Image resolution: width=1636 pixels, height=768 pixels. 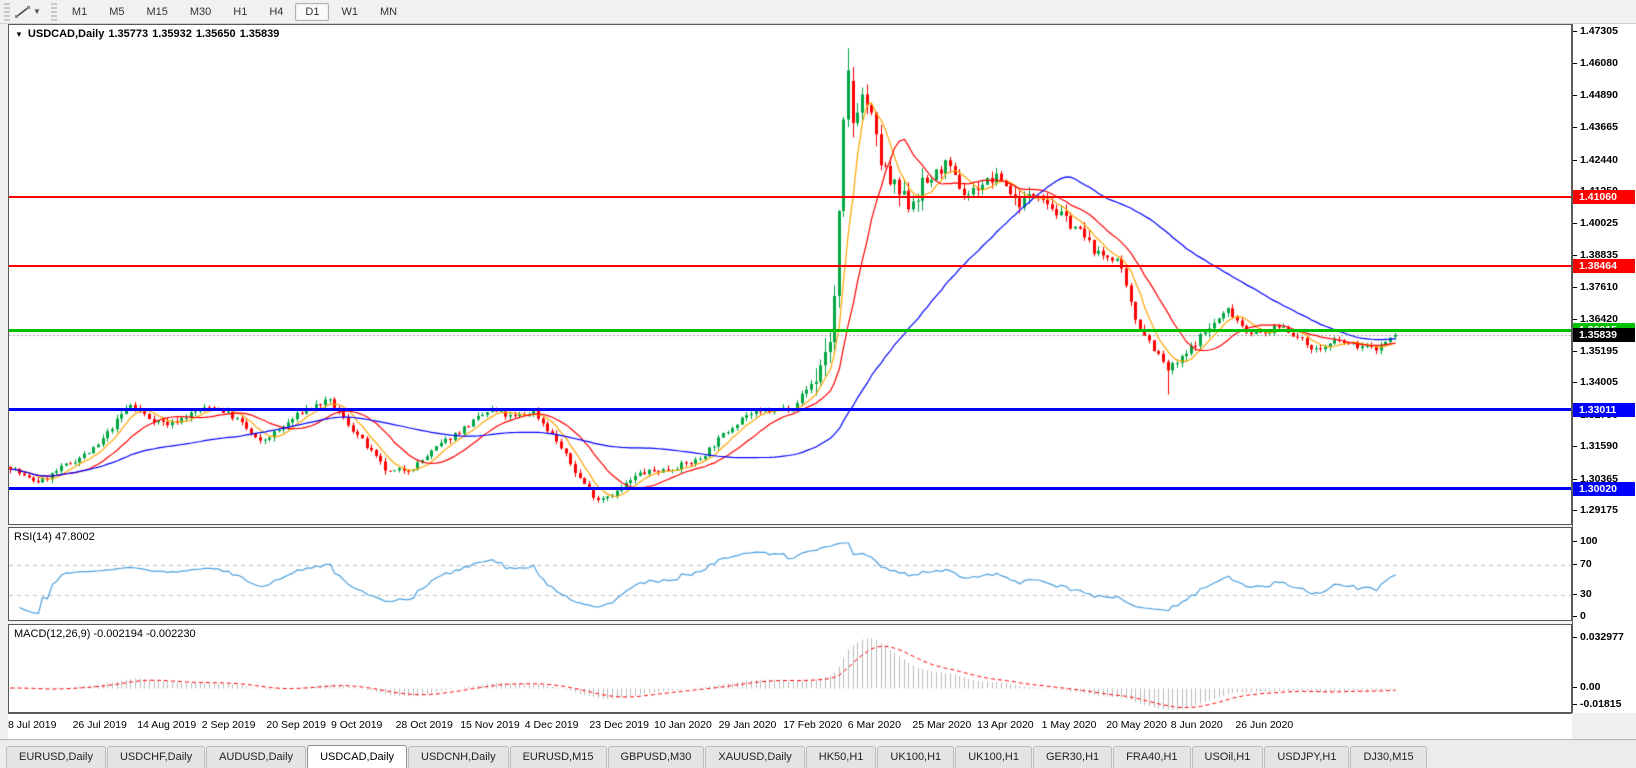 What do you see at coordinates (558, 757) in the screenshot?
I see `tab-eurusd-m15: EURUSD,M15` at bounding box center [558, 757].